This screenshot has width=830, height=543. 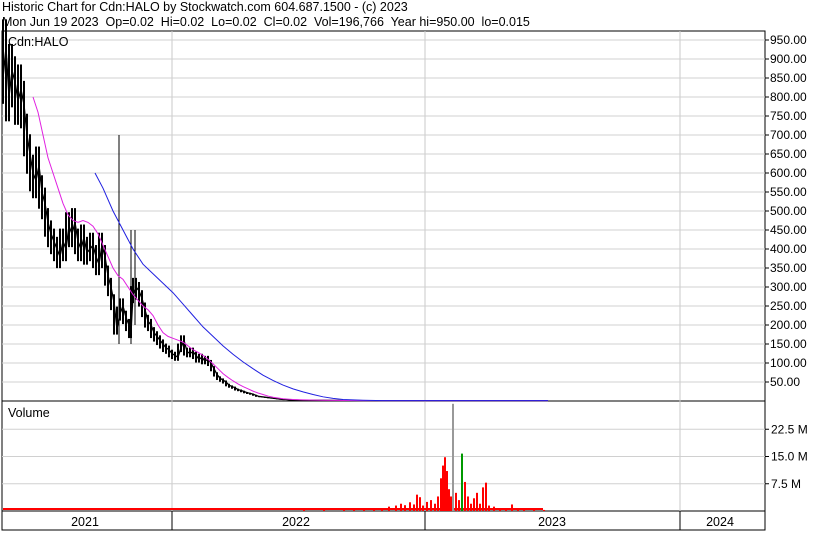 What do you see at coordinates (789, 457) in the screenshot?
I see `volume-y-tick-label: 15.0 M` at bounding box center [789, 457].